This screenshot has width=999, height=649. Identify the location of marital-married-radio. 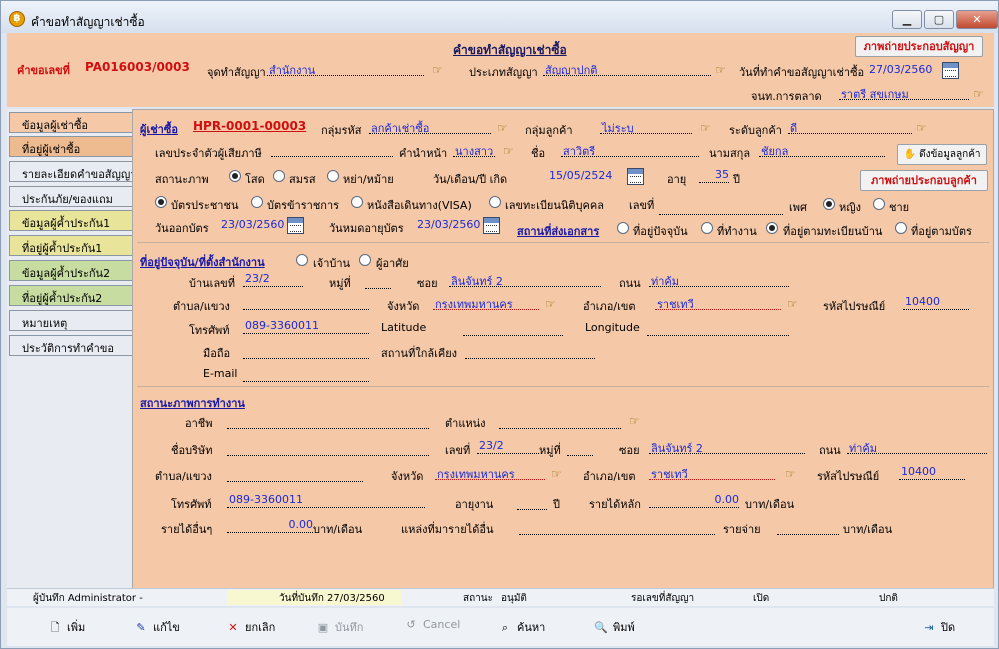
(279, 176).